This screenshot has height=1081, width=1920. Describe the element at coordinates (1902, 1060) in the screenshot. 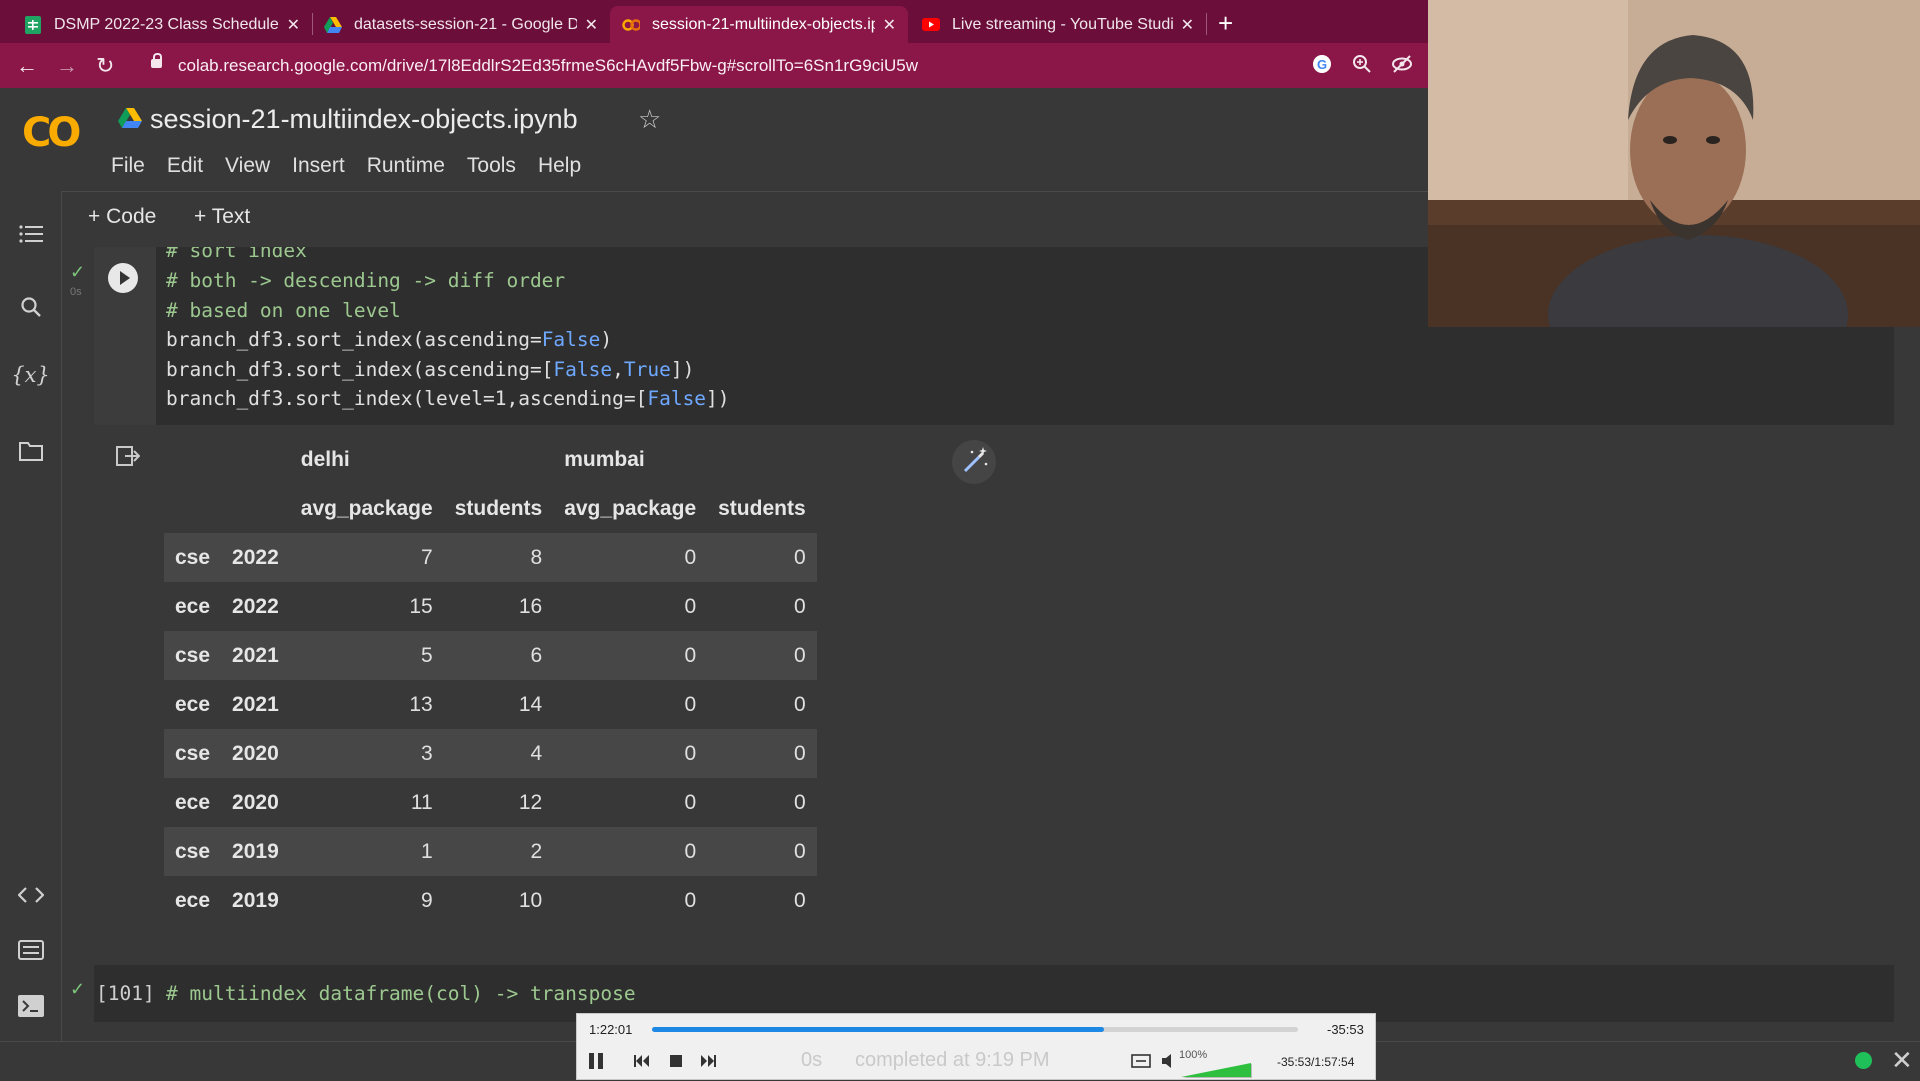

I see `close-icon: ✕` at that location.